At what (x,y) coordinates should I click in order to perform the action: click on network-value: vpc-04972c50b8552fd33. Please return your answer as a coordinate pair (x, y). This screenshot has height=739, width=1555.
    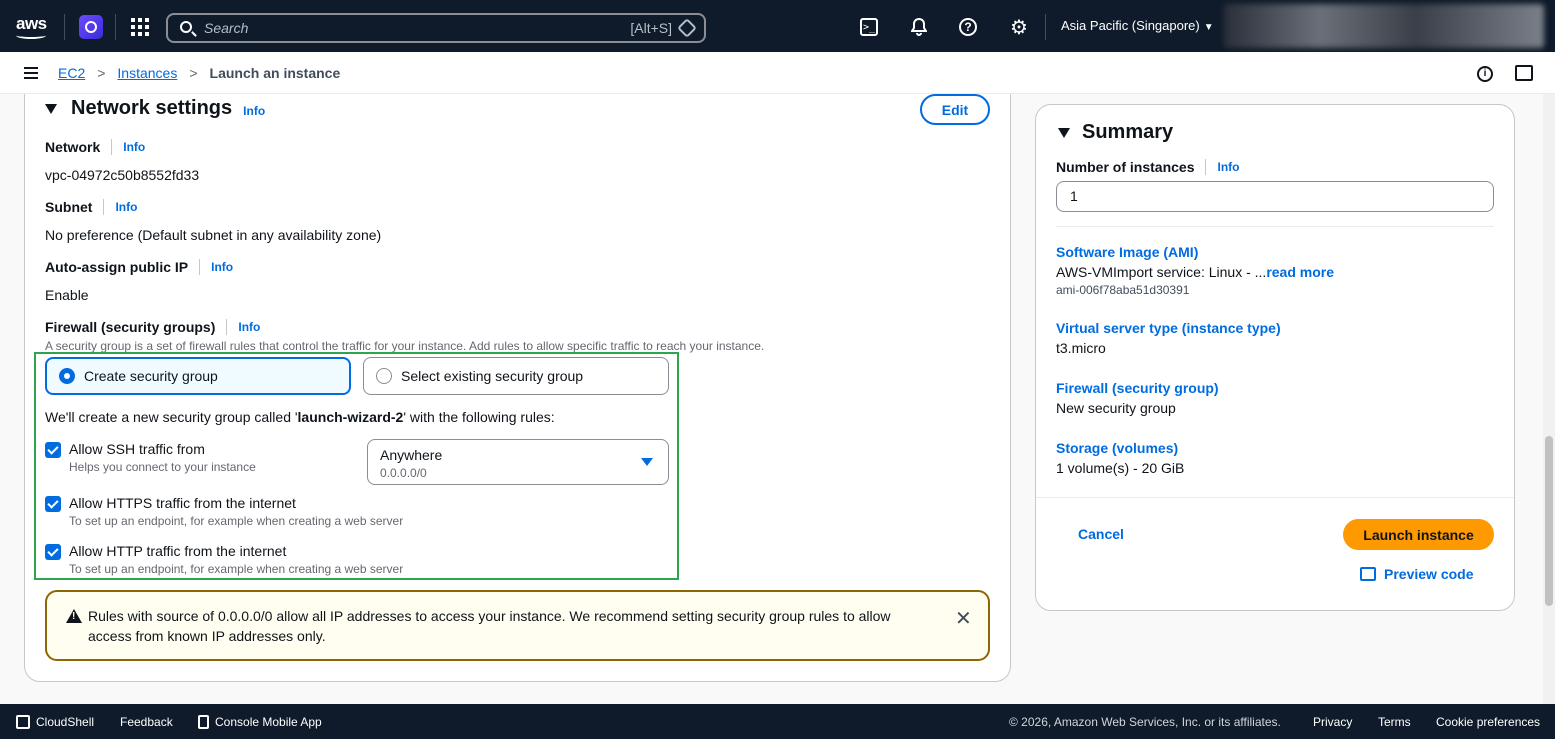
    Looking at the image, I should click on (122, 175).